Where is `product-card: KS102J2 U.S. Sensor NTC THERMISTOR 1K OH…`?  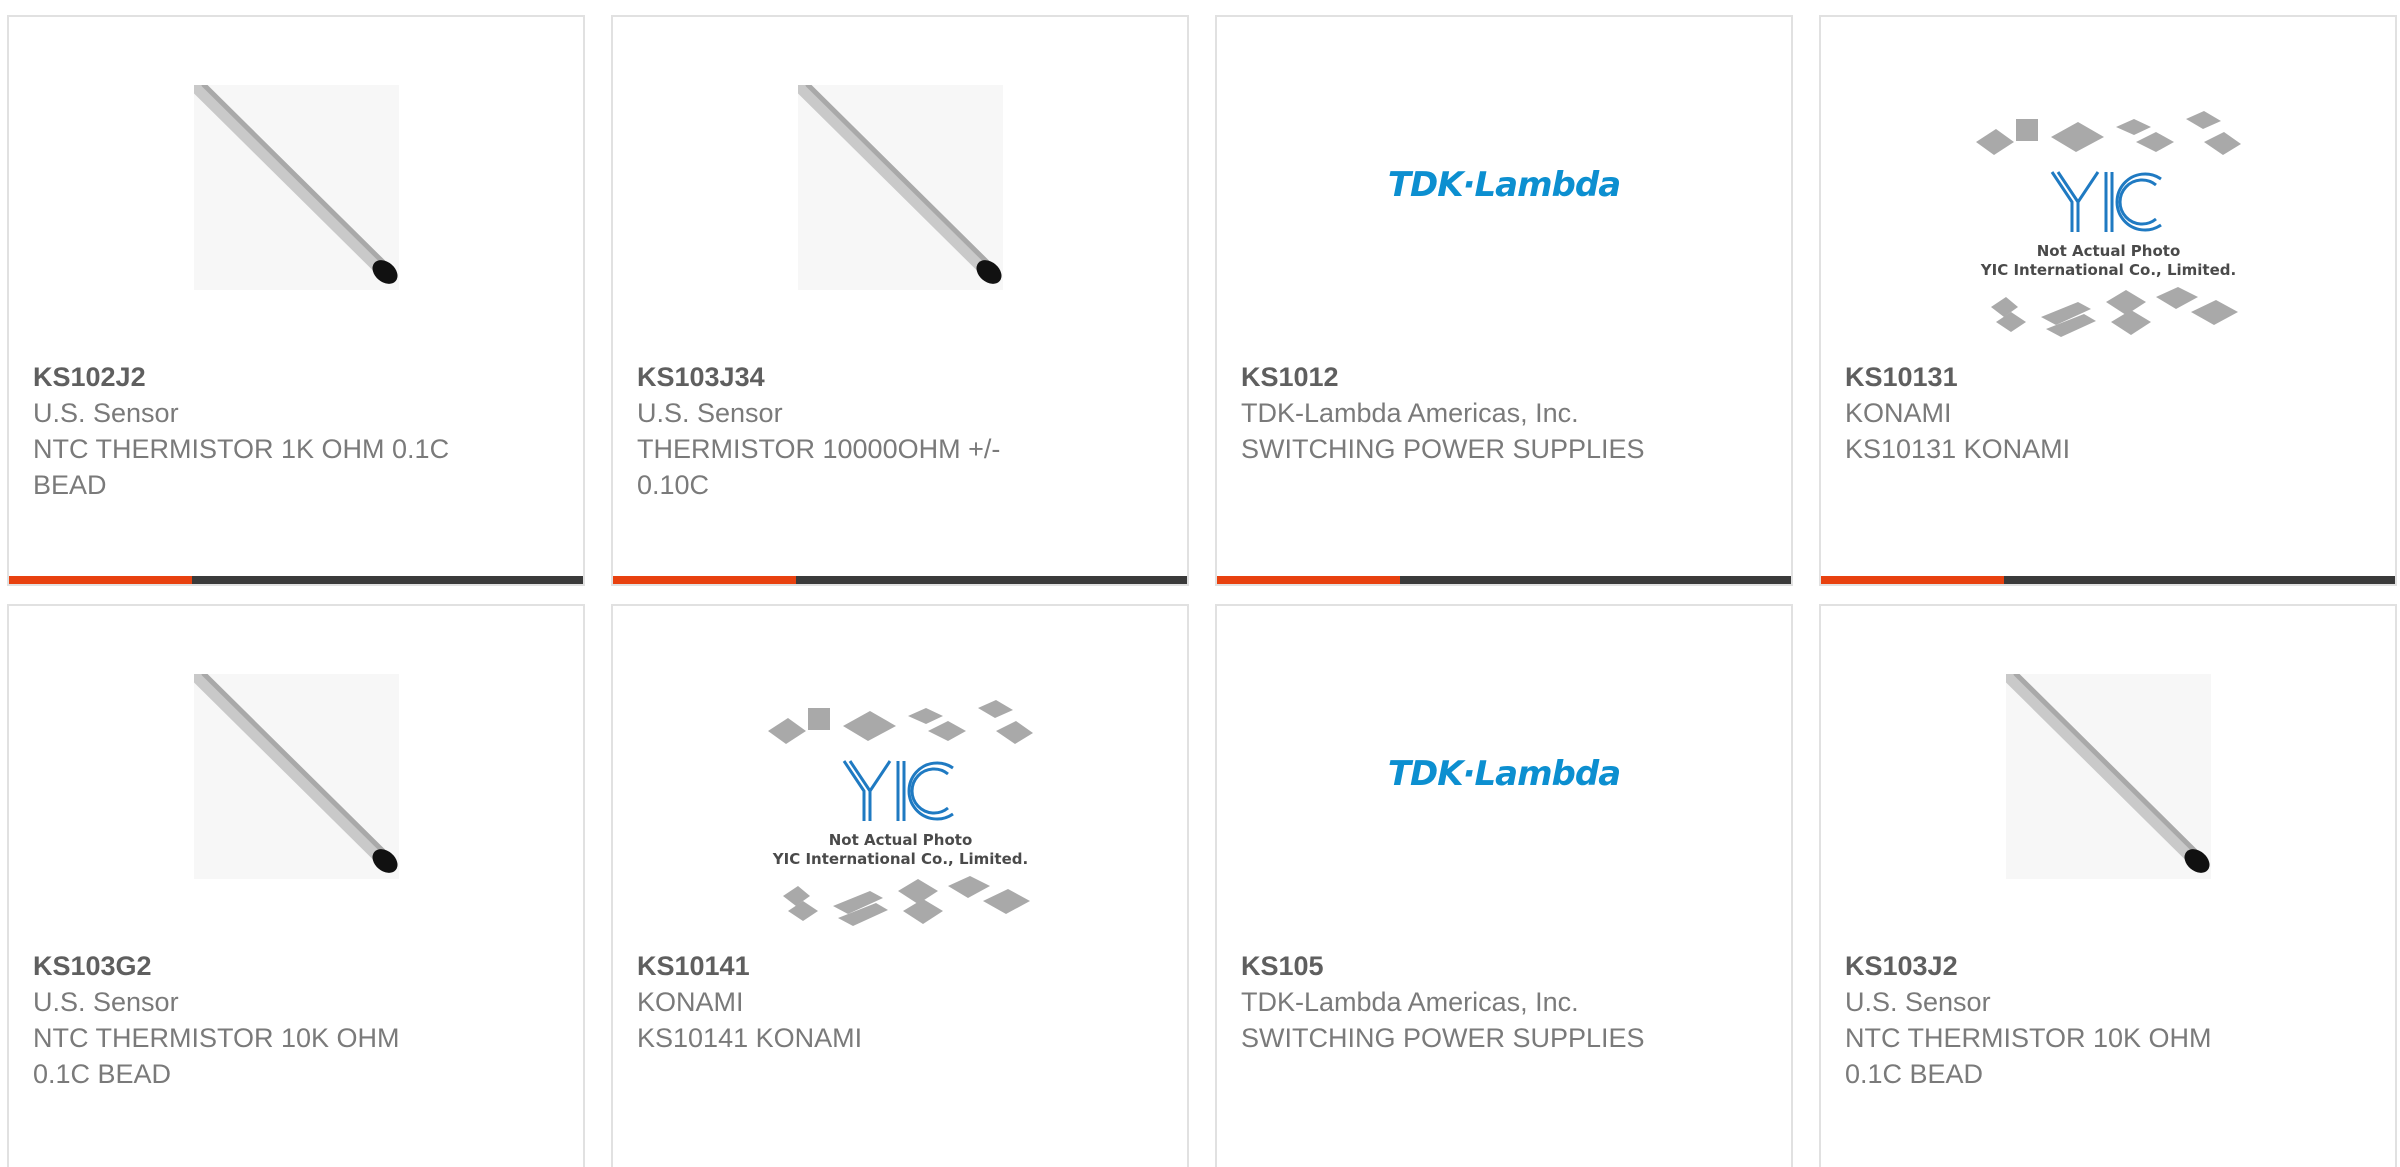 product-card: KS102J2 U.S. Sensor NTC THERMISTOR 1K OH… is located at coordinates (296, 300).